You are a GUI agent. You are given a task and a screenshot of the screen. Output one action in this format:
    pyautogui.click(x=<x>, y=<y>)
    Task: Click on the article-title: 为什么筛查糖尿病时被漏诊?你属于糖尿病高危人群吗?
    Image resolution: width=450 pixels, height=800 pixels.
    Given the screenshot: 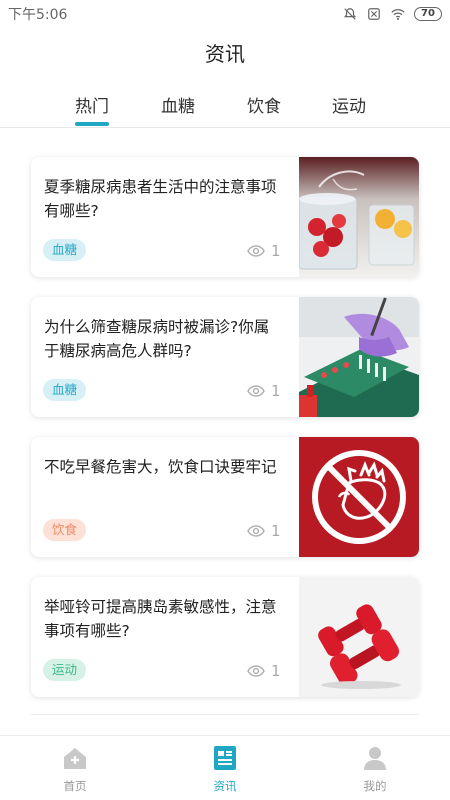 What is the action you would take?
    pyautogui.click(x=157, y=339)
    